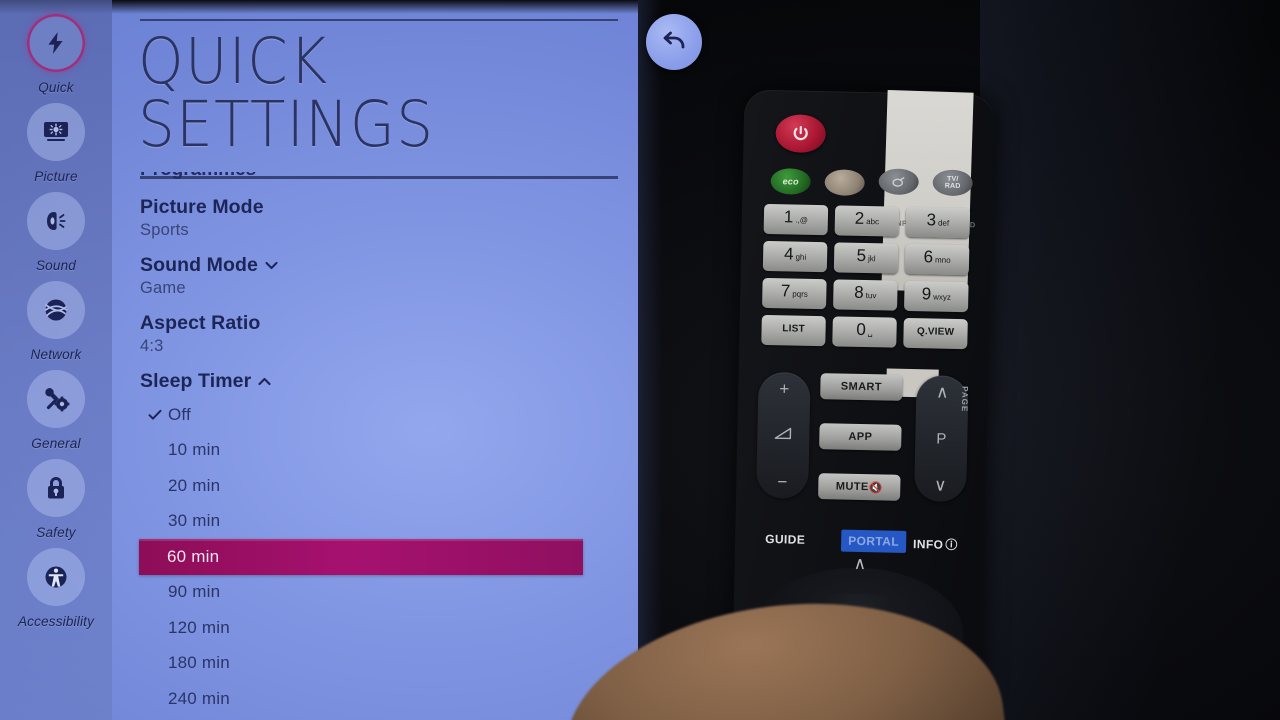  What do you see at coordinates (56, 410) in the screenshot?
I see `sidebar-item-general: General` at bounding box center [56, 410].